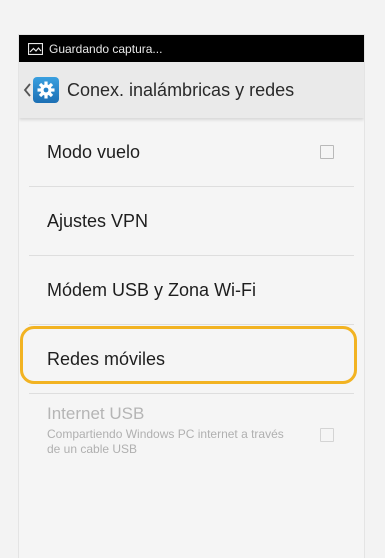 This screenshot has width=385, height=558. I want to click on setting-label: Modo vuelo, so click(94, 151).